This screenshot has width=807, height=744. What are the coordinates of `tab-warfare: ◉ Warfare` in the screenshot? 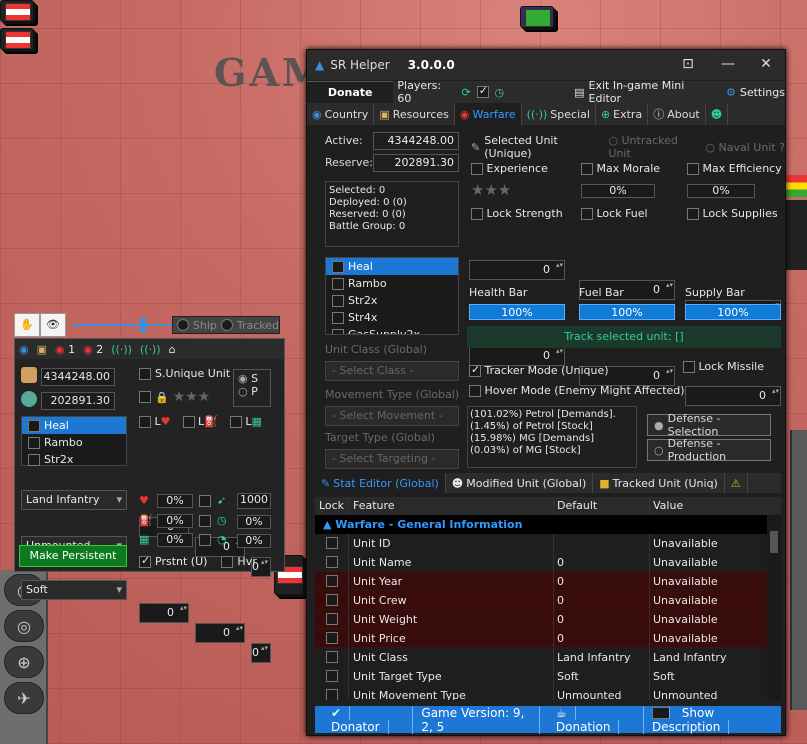 It's located at (488, 114).